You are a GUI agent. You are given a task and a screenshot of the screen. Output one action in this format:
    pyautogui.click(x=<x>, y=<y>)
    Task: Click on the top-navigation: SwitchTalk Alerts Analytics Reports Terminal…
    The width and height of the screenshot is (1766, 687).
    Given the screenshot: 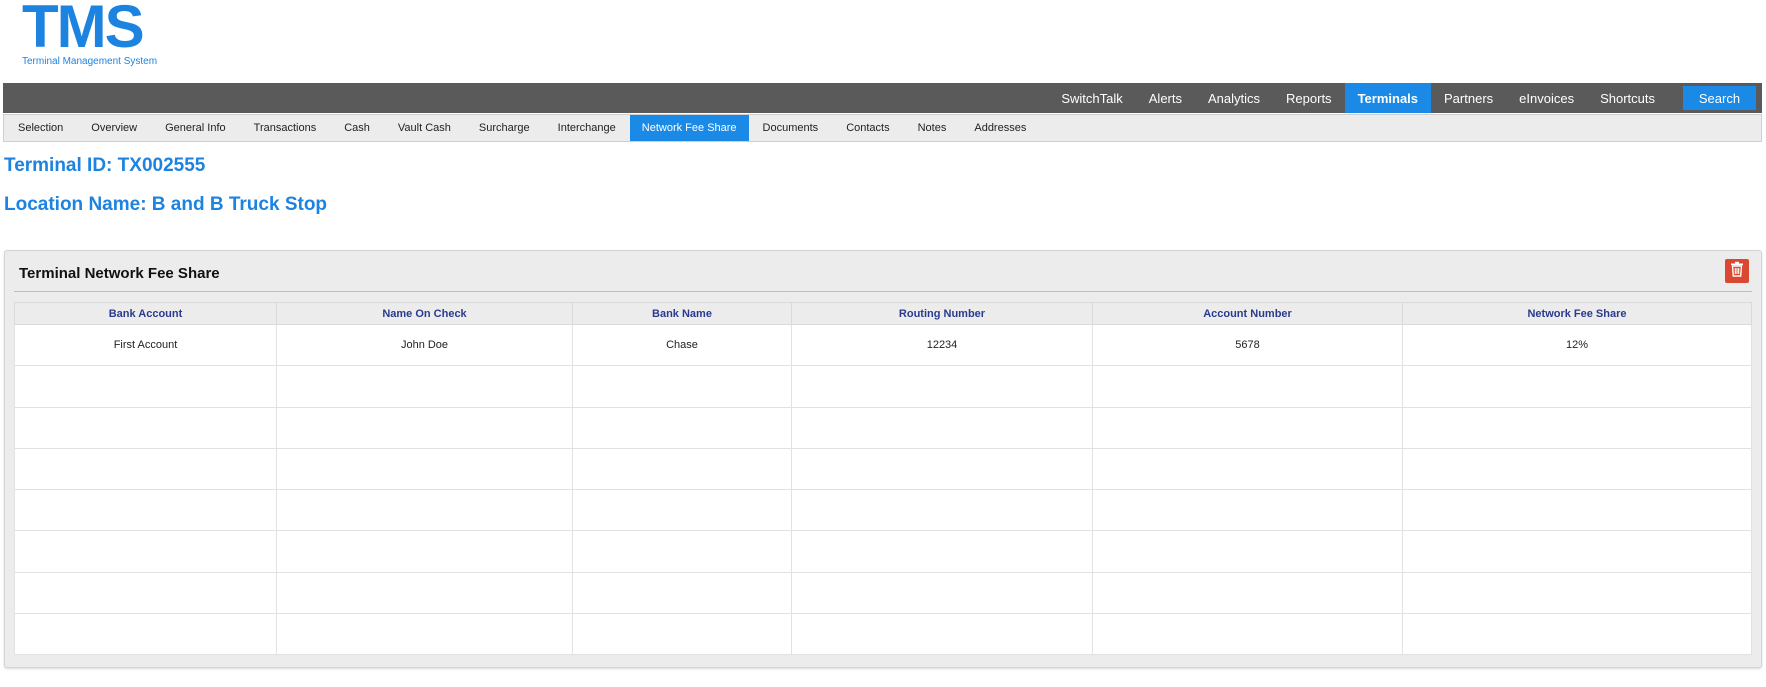 What is the action you would take?
    pyautogui.click(x=882, y=98)
    